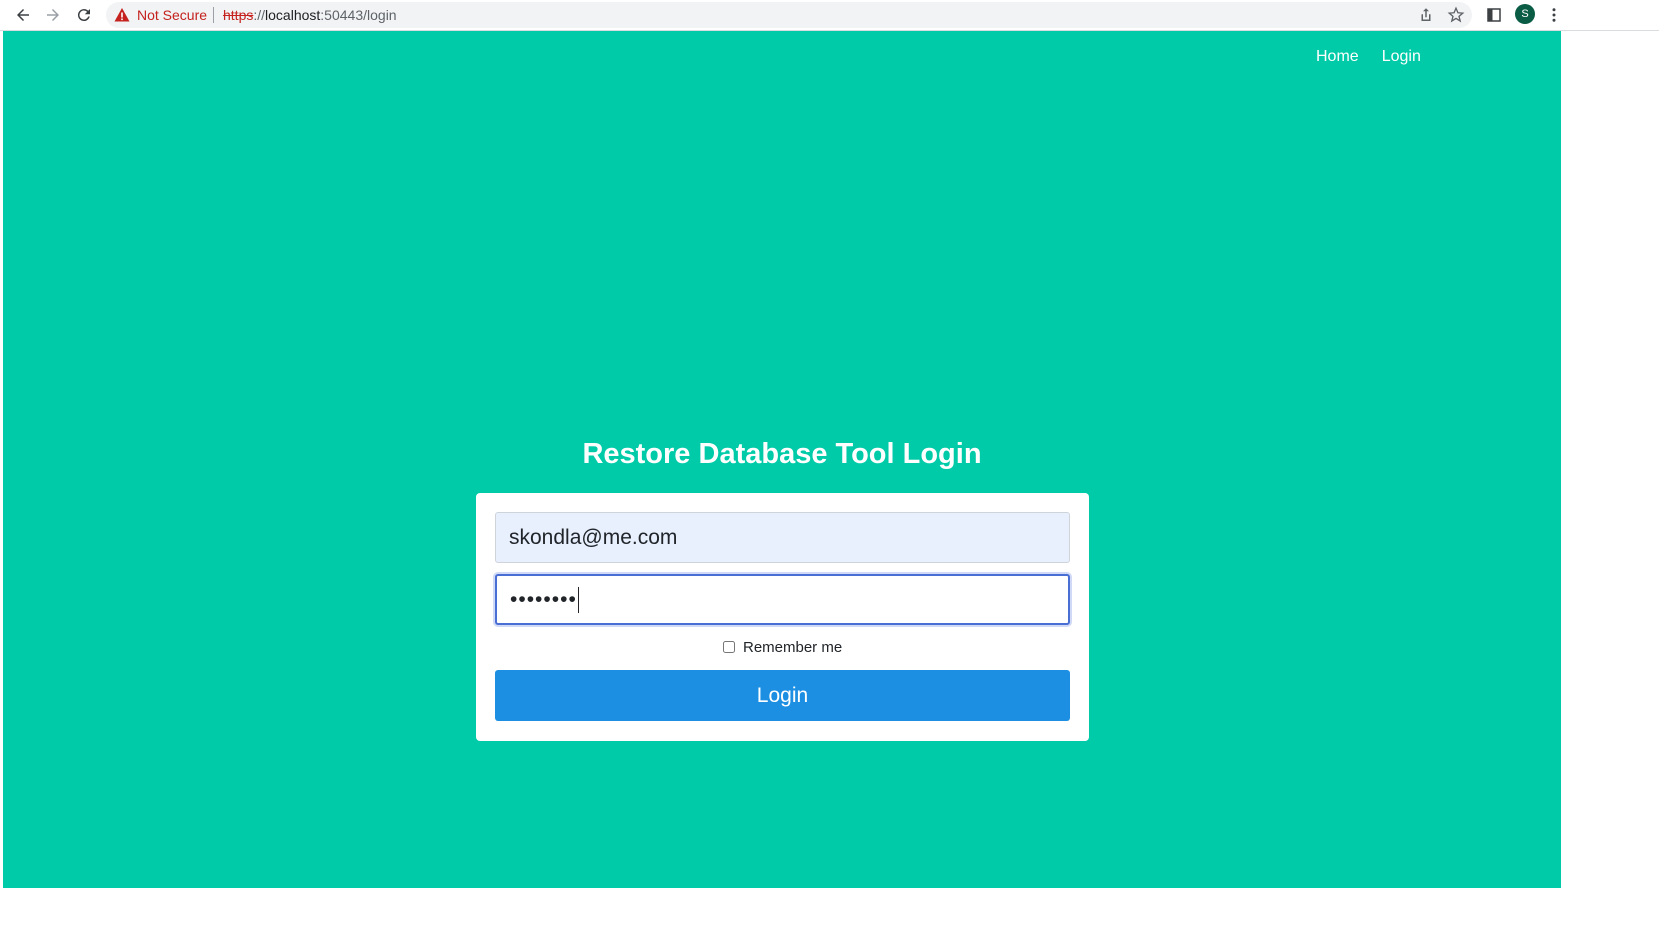 This screenshot has height=940, width=1659. I want to click on window-margin-bottom, so click(829, 914).